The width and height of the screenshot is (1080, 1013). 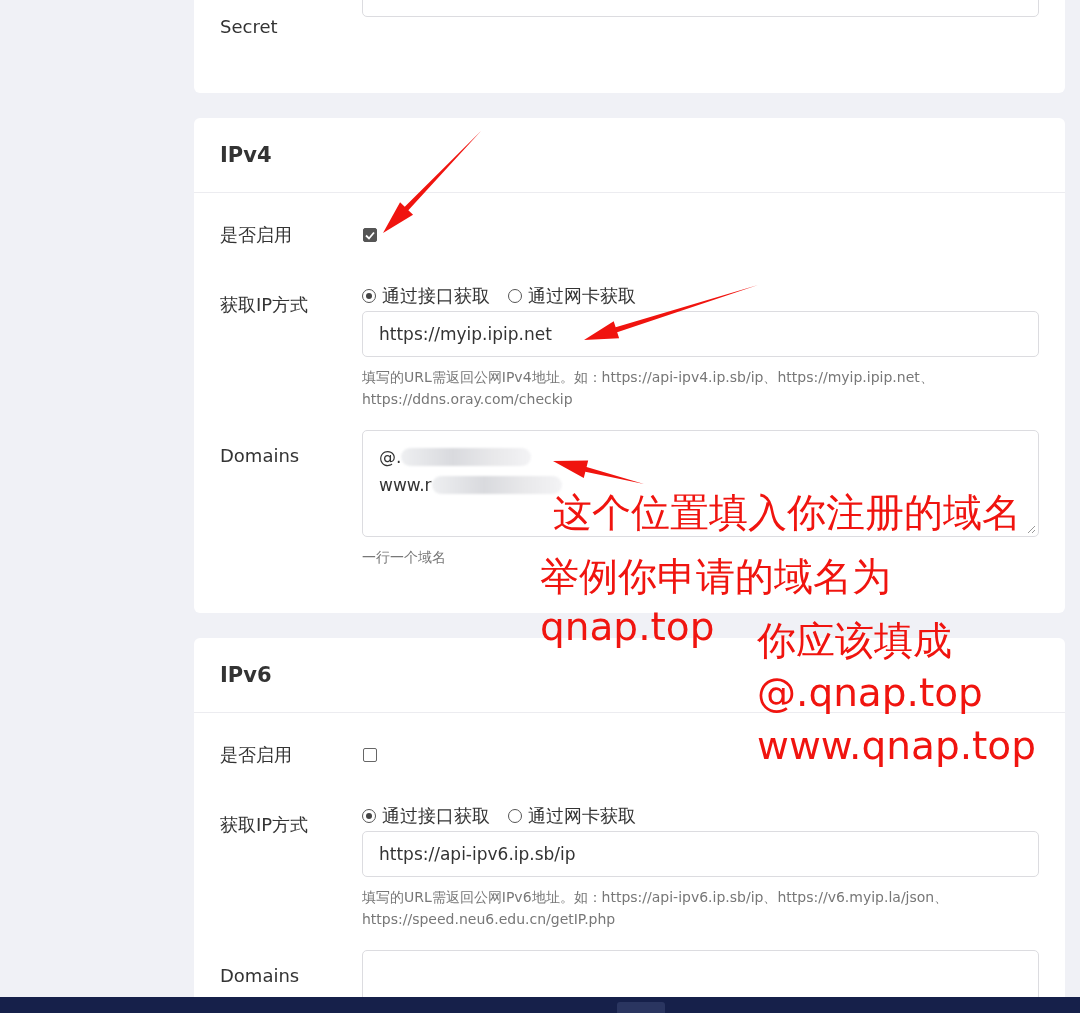 I want to click on help-text: 一行一个域名, so click(x=404, y=557).